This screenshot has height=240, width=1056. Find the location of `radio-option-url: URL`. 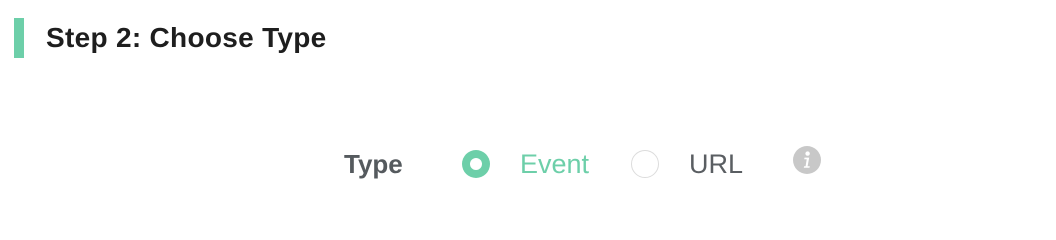

radio-option-url: URL is located at coordinates (687, 164).